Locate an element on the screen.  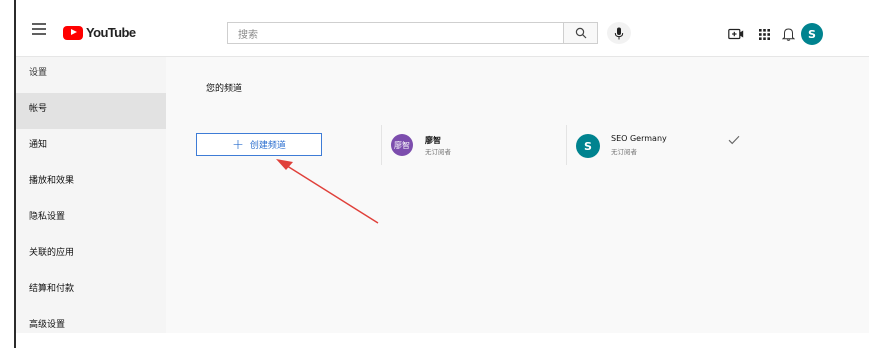
logo-text: YouTube is located at coordinates (111, 32).